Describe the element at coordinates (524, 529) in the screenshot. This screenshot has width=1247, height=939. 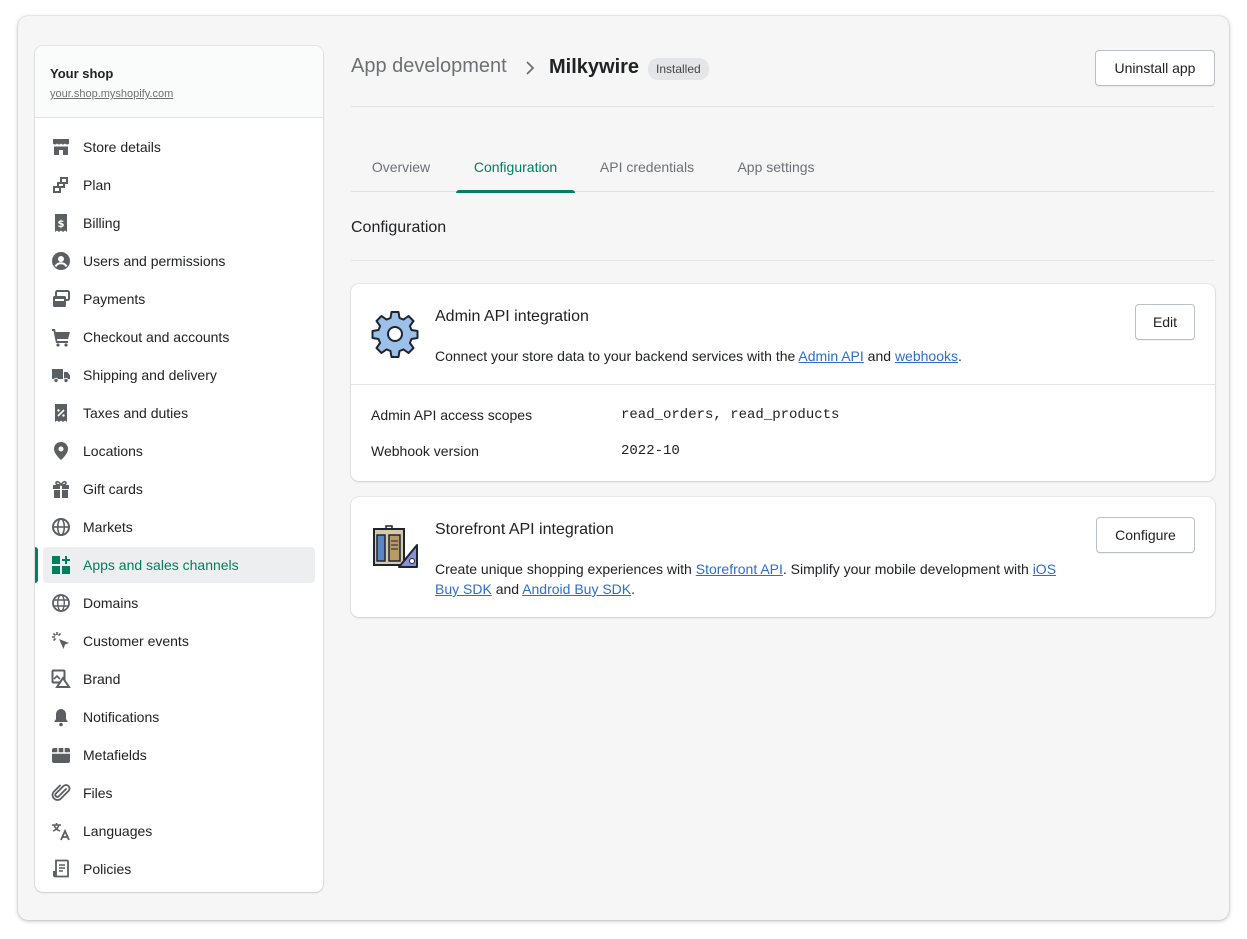
I see `card-title: Storefront API integration` at that location.